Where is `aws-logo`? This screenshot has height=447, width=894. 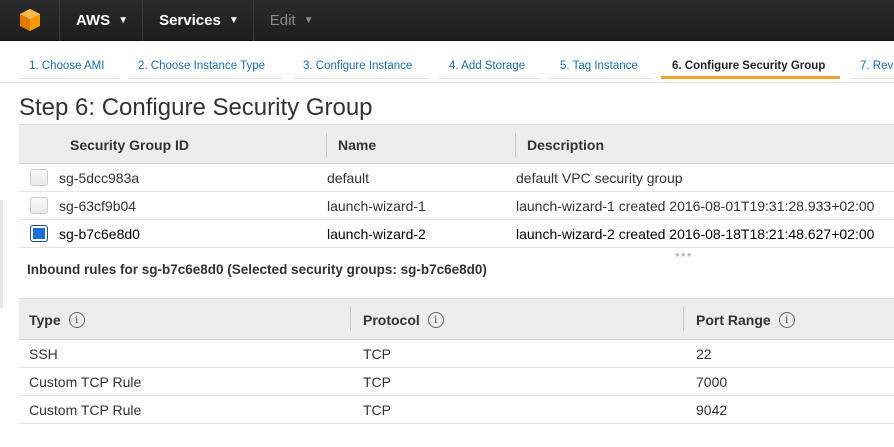 aws-logo is located at coordinates (30, 20).